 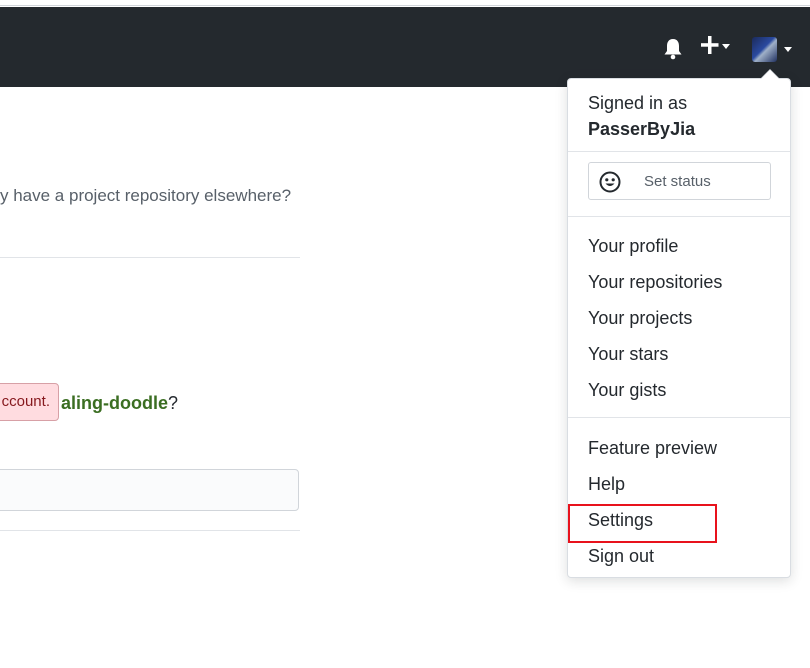 I want to click on menu-item-help: Help, so click(x=679, y=485).